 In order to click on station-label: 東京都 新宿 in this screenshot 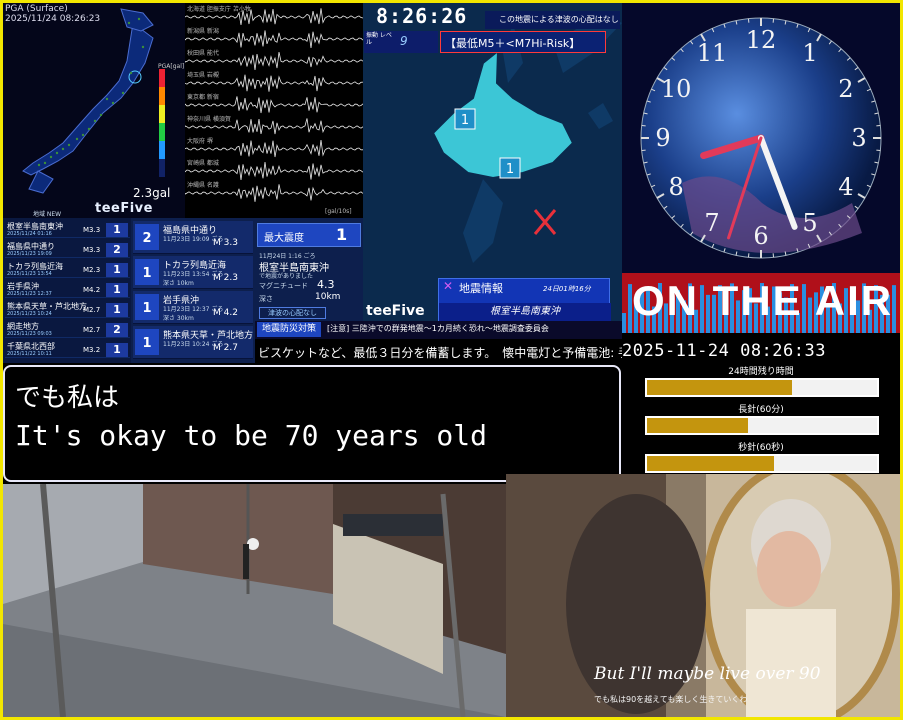, I will do `click(203, 97)`.